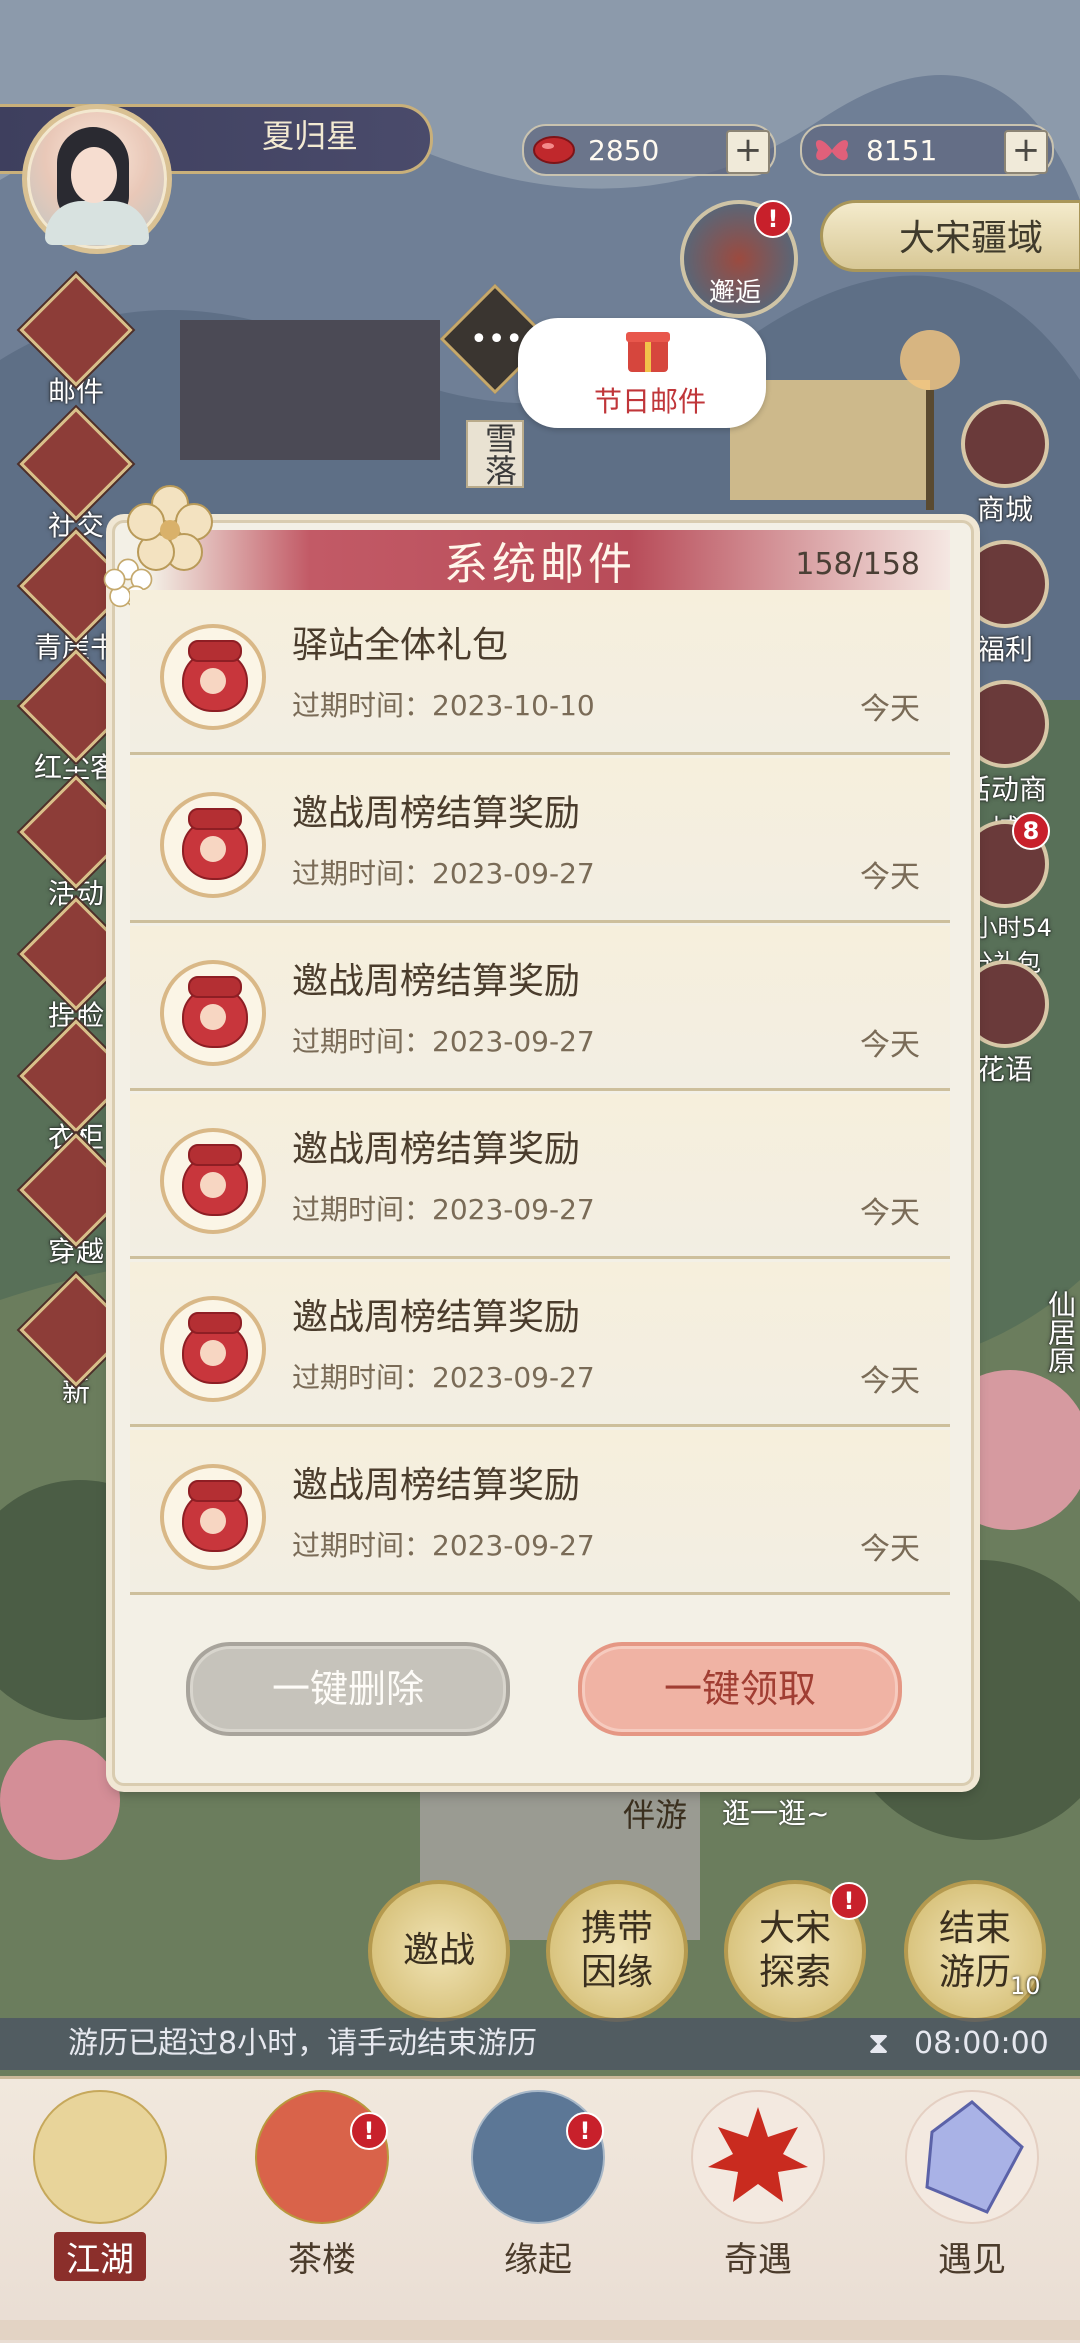  I want to click on right-immortal: 仙居原, so click(1060, 1332).